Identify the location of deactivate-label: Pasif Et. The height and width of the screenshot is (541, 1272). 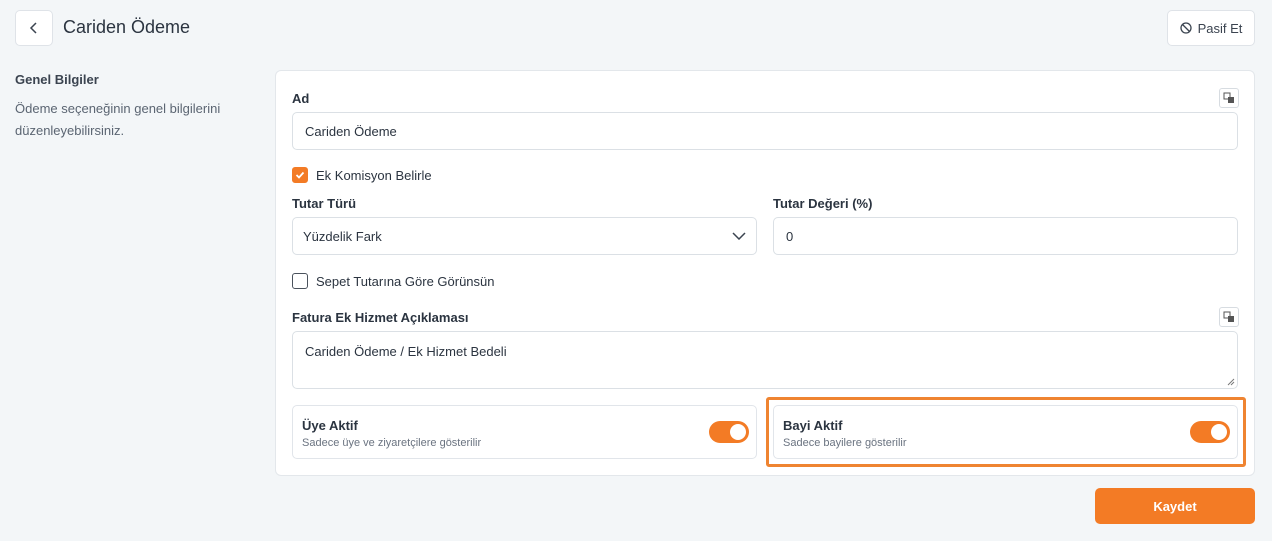
(1220, 28).